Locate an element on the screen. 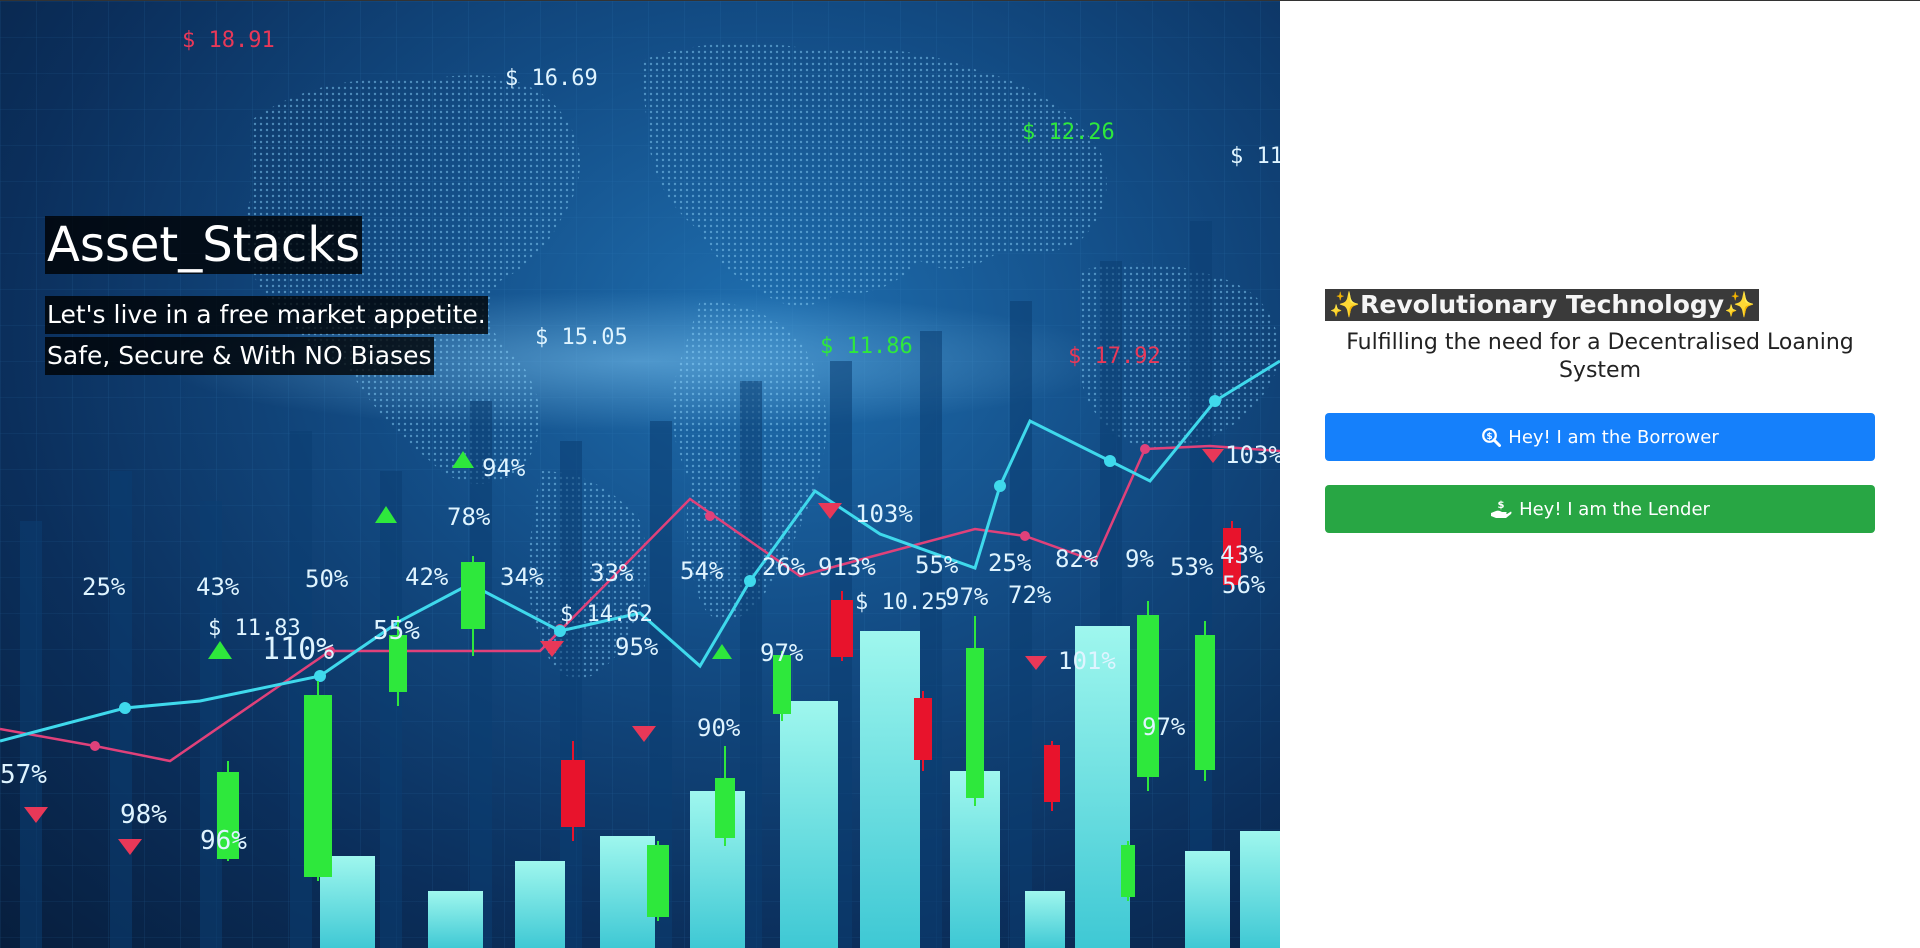  svg-text: $ 11.86 is located at coordinates (866, 346).